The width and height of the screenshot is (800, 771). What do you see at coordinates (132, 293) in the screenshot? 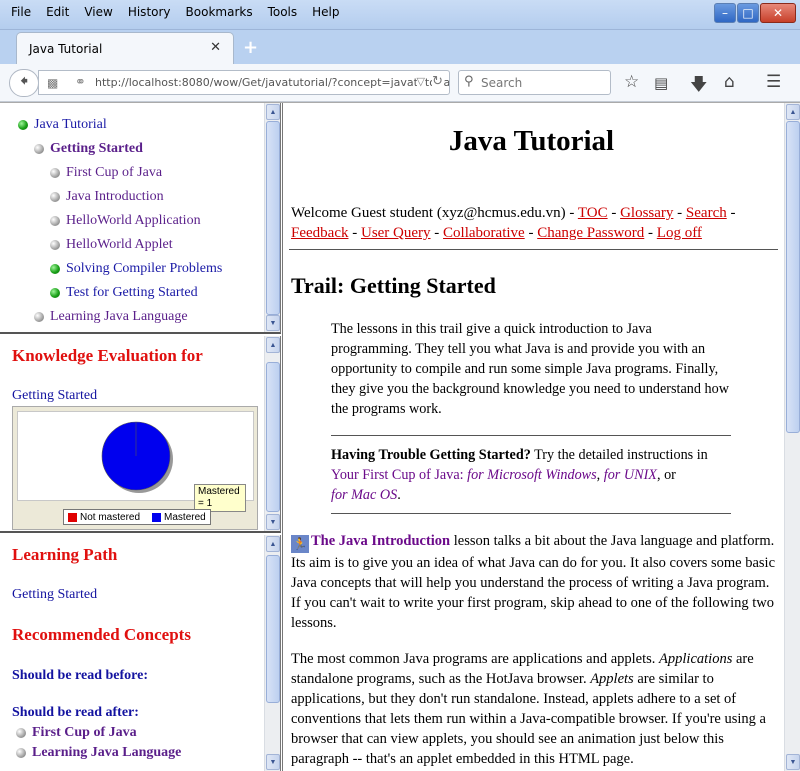
I see `toc-item-label: Test for Getting Started` at bounding box center [132, 293].